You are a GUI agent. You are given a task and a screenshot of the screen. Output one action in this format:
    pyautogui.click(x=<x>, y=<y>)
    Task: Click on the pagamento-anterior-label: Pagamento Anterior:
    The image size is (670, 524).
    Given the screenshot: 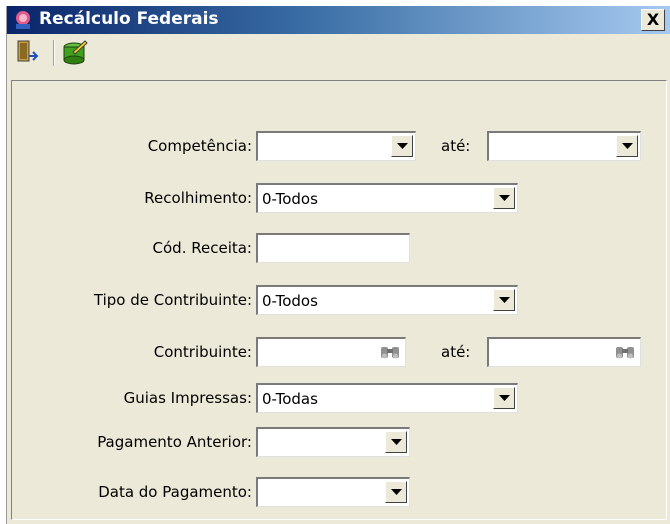 What is the action you would take?
    pyautogui.click(x=174, y=442)
    